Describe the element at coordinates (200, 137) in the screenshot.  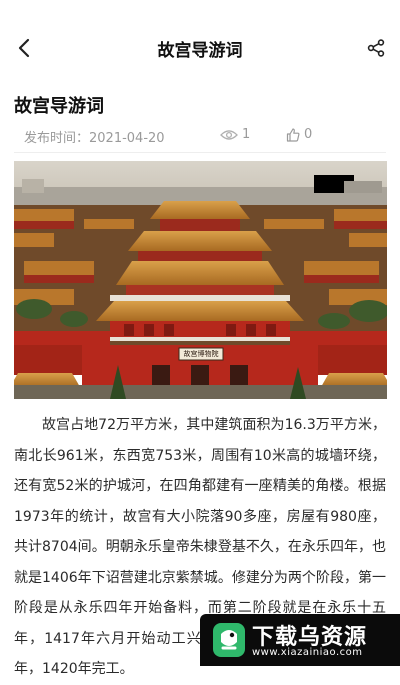
I see `article-meta: 发布时间：2021-04-20 1 0` at that location.